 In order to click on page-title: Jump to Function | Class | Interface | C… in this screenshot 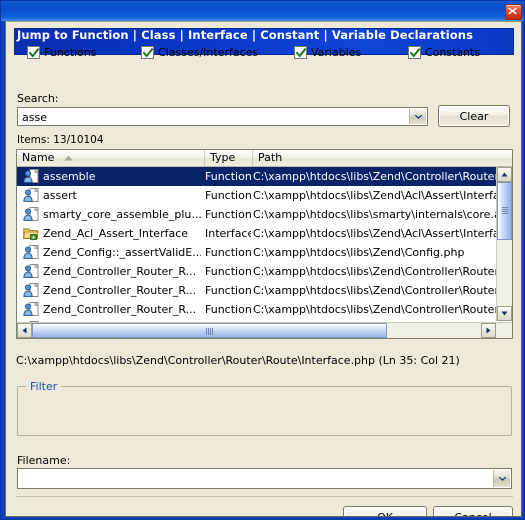, I will do `click(245, 35)`.